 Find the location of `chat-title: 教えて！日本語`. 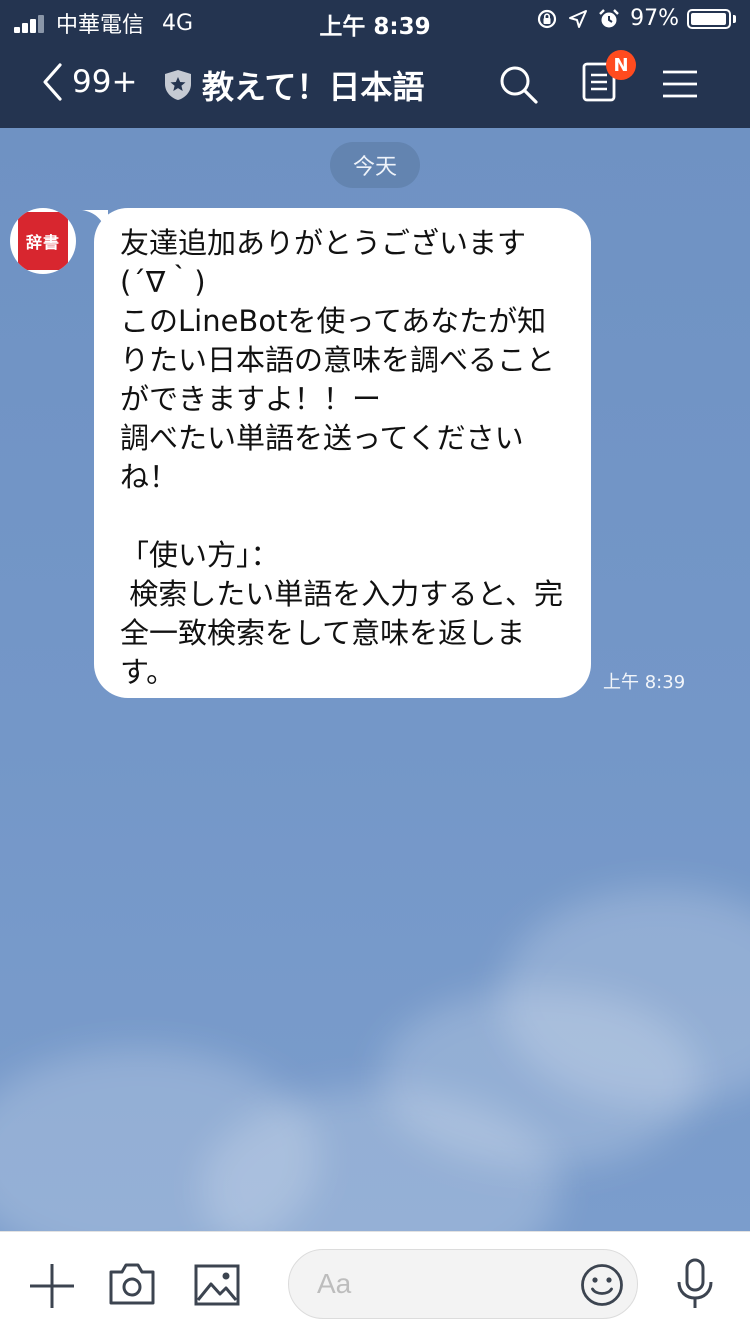

chat-title: 教えて！日本語 is located at coordinates (294, 85).